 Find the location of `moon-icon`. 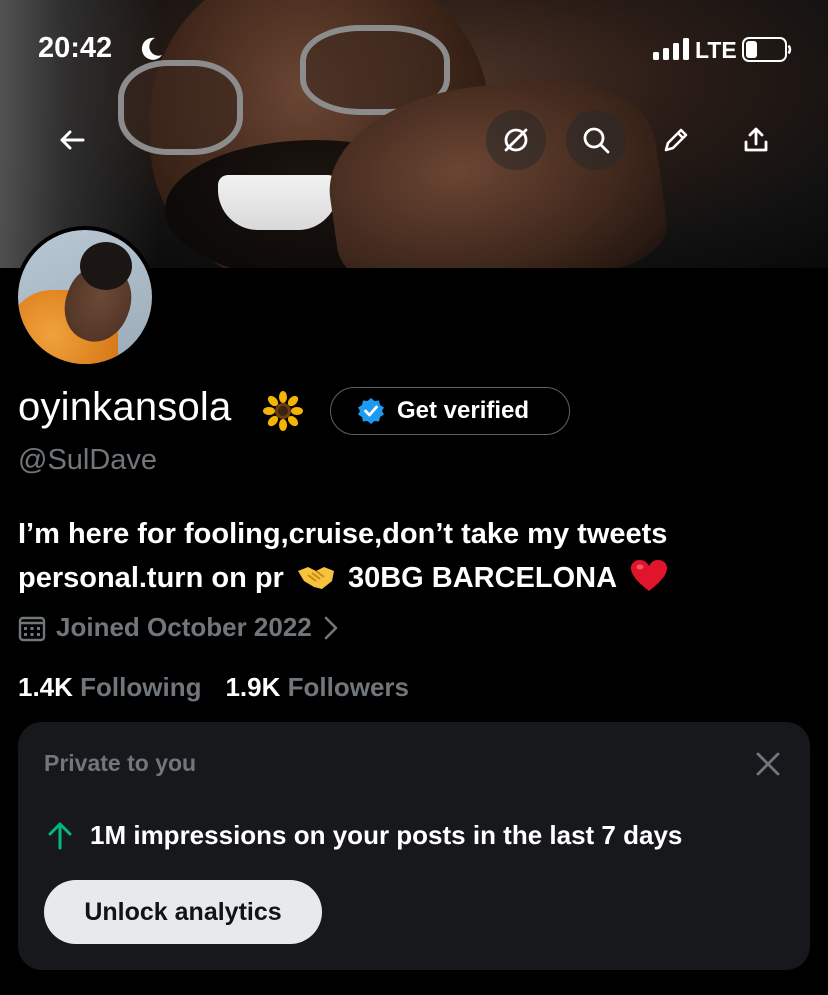

moon-icon is located at coordinates (151, 48).